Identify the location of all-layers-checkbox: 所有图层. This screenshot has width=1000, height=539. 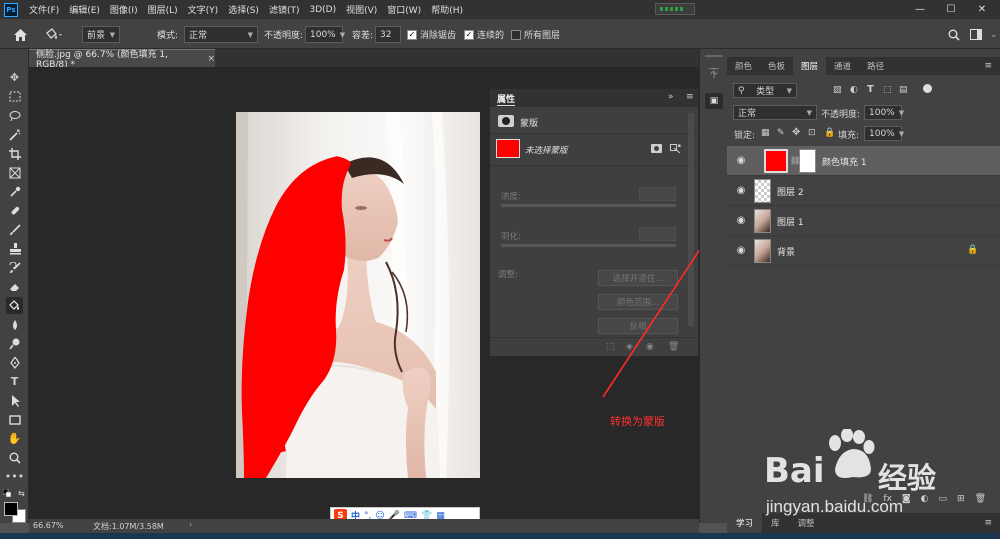
(535, 34).